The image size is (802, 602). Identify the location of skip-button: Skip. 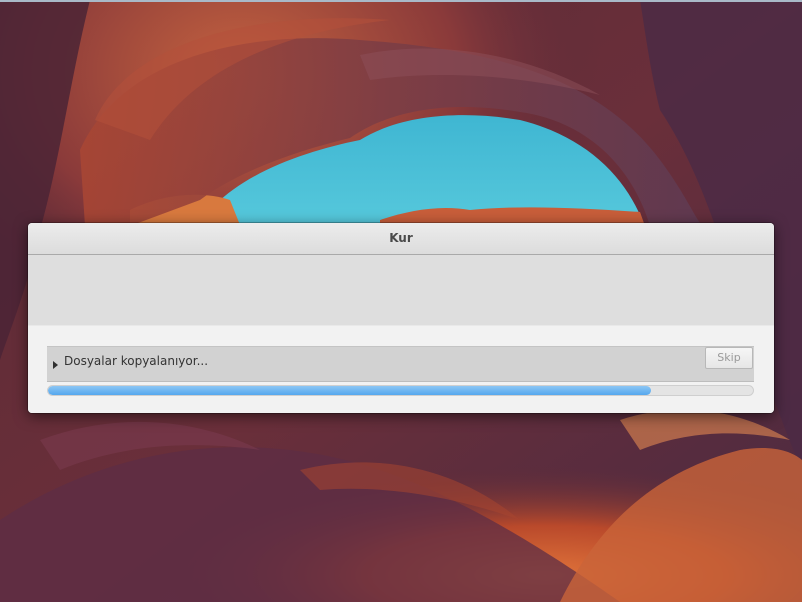
(729, 358).